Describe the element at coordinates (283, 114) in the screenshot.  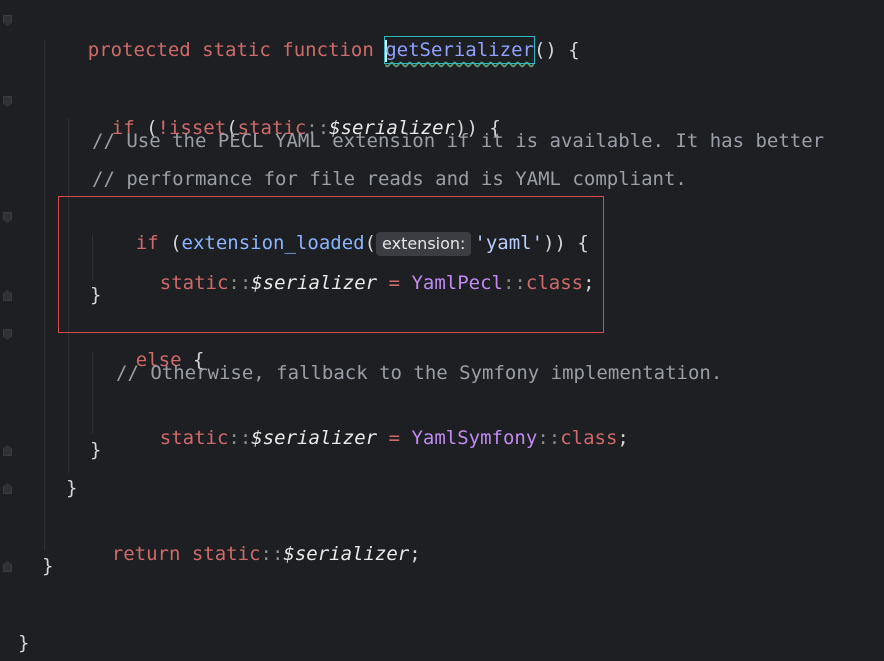
I see `code-line-if-isset: if (!isset(static::$serializer)) {` at that location.